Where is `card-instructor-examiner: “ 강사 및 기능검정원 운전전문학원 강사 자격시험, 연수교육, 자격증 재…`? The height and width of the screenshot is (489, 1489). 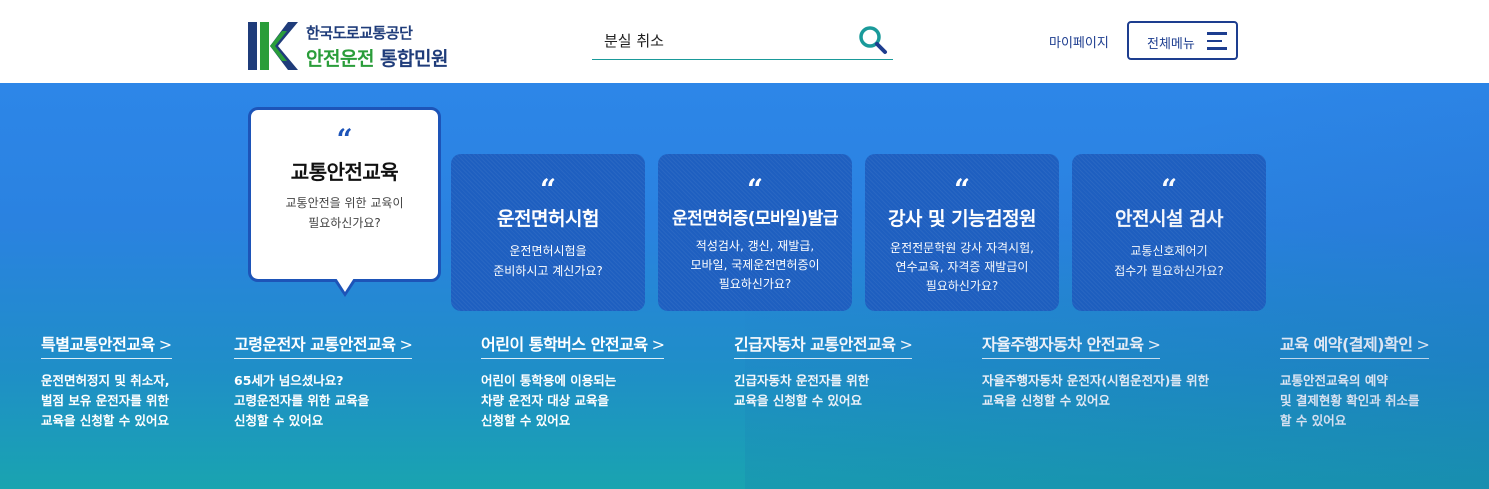 card-instructor-examiner: “ 강사 및 기능검정원 운전전문학원 강사 자격시험, 연수교육, 자격증 재… is located at coordinates (962, 232).